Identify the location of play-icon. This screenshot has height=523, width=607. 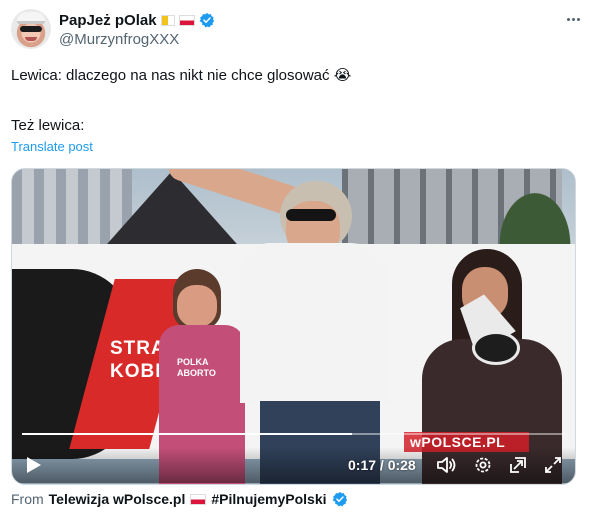
(34, 465).